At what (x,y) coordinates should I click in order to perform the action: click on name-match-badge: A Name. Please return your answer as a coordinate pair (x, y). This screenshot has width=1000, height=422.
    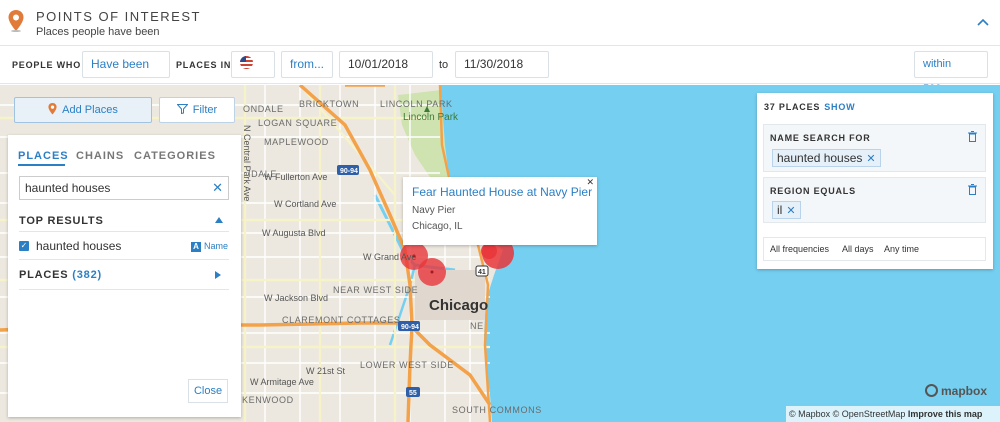
    Looking at the image, I should click on (209, 246).